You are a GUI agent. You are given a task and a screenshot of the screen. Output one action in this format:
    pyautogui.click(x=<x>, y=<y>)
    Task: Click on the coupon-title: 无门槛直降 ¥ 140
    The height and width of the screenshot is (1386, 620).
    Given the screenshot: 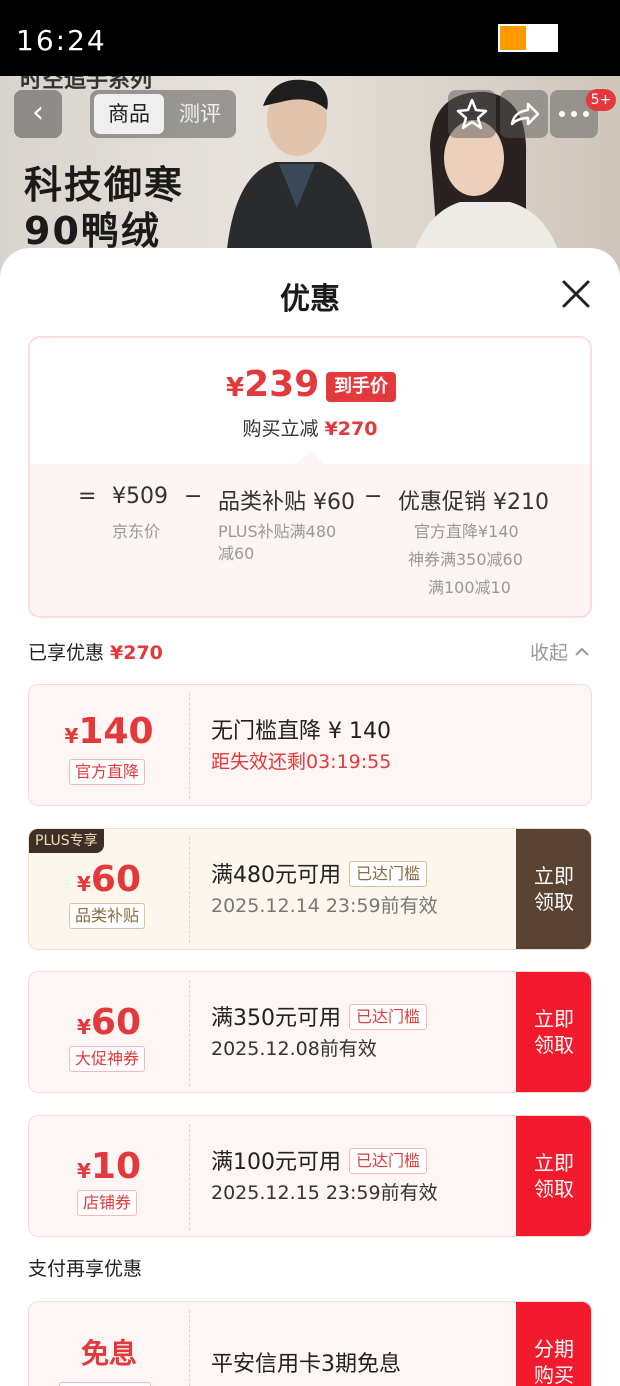 What is the action you would take?
    pyautogui.click(x=301, y=731)
    